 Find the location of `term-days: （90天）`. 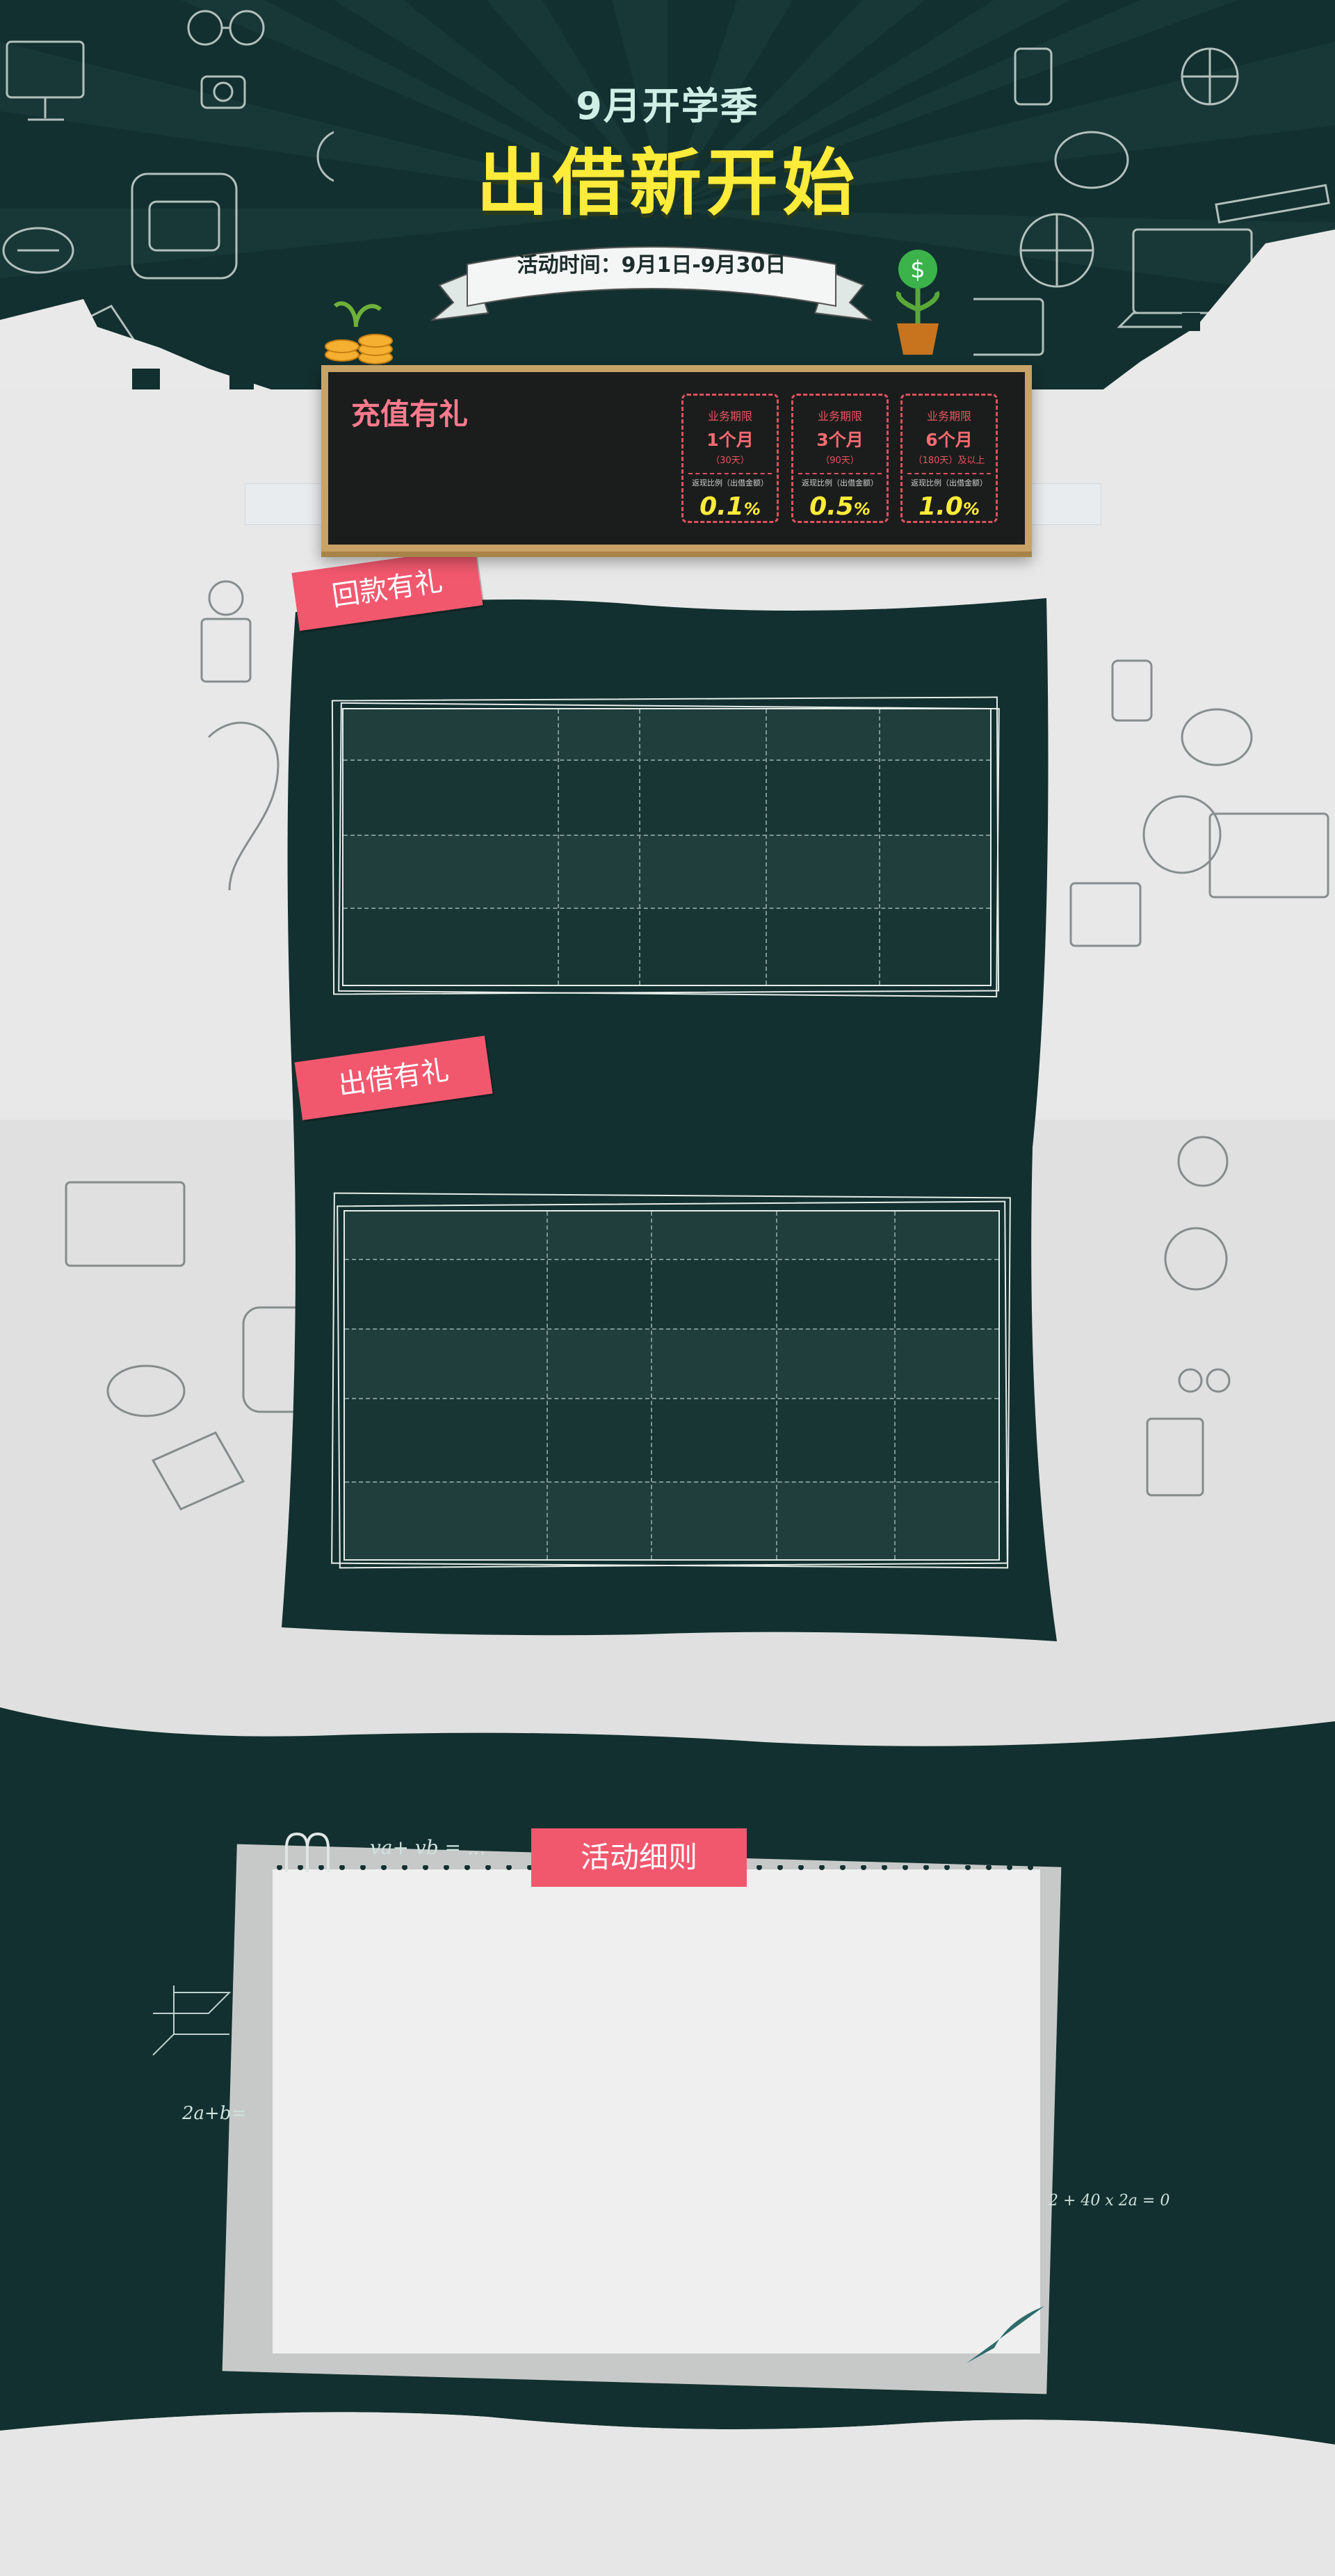

term-days: （90天） is located at coordinates (839, 461).